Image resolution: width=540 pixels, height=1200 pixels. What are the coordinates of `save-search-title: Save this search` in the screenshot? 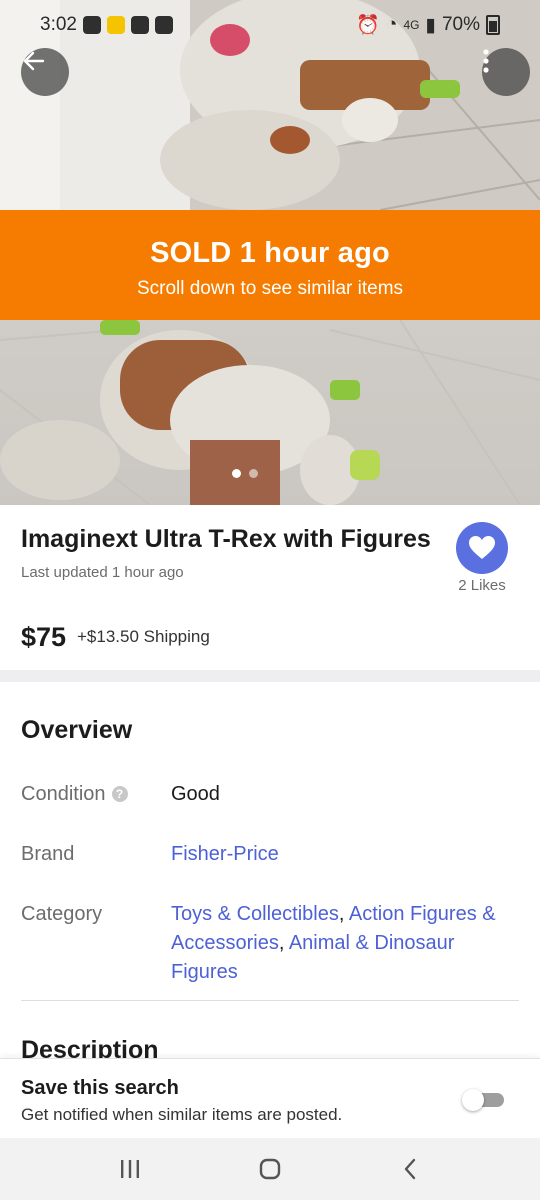 It's located at (100, 1088).